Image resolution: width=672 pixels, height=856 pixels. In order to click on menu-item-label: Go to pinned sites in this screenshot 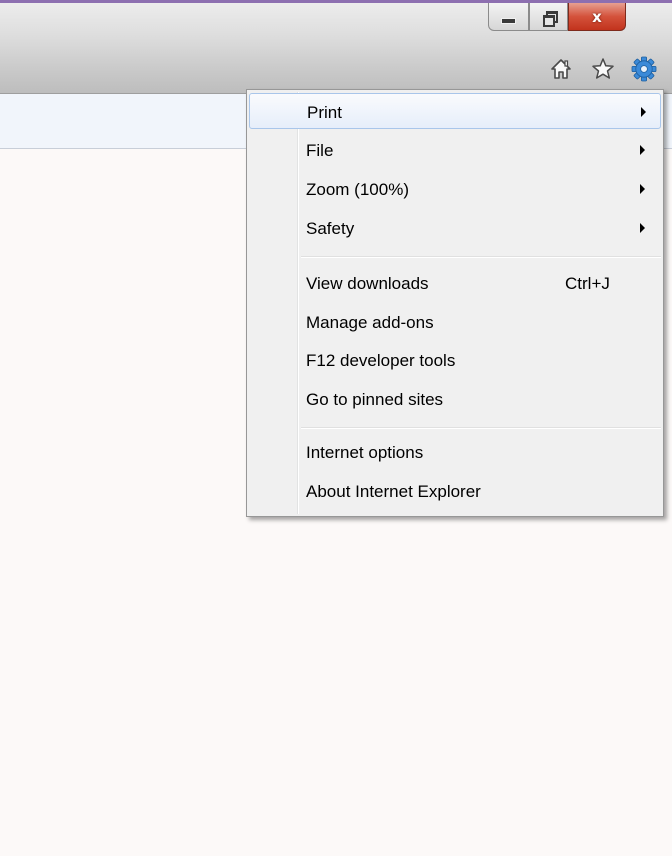, I will do `click(375, 399)`.